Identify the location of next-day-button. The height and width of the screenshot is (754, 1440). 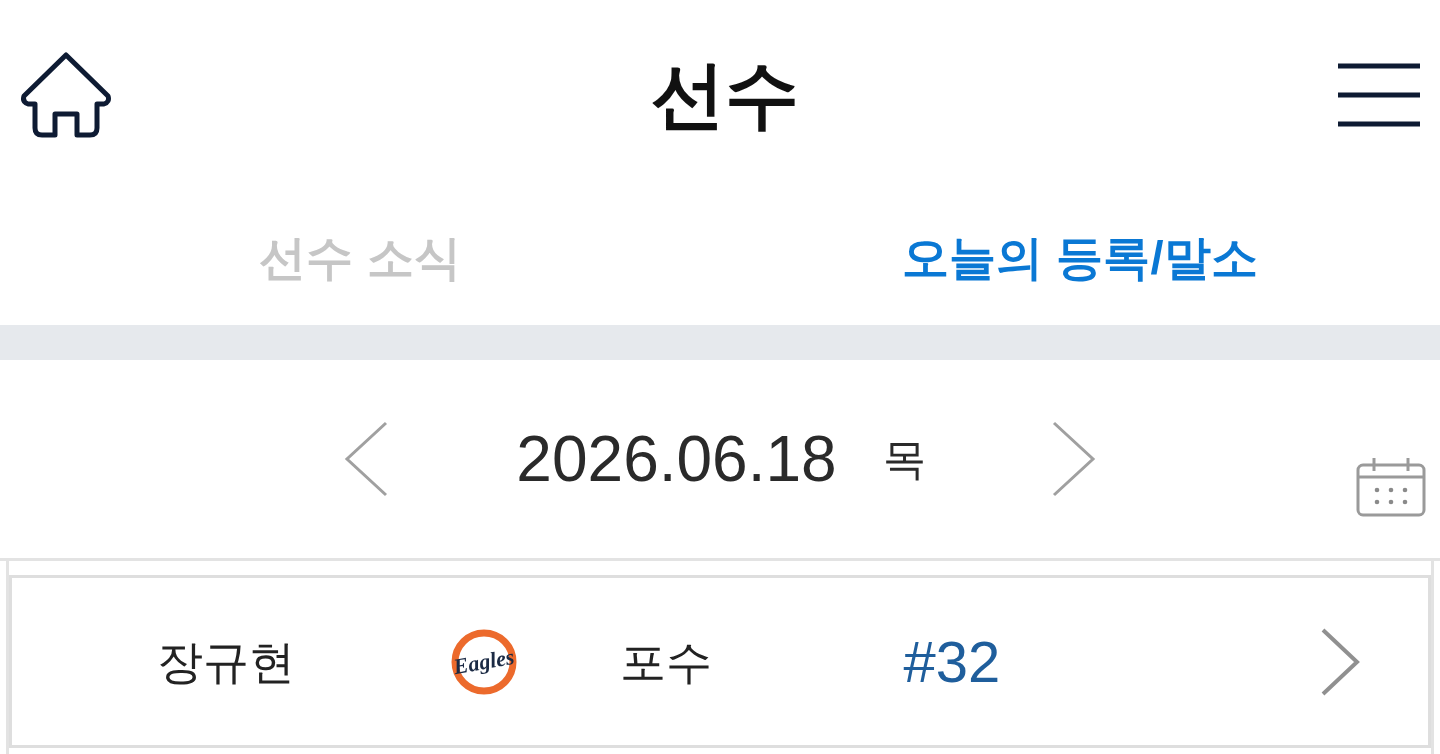
(1073, 459).